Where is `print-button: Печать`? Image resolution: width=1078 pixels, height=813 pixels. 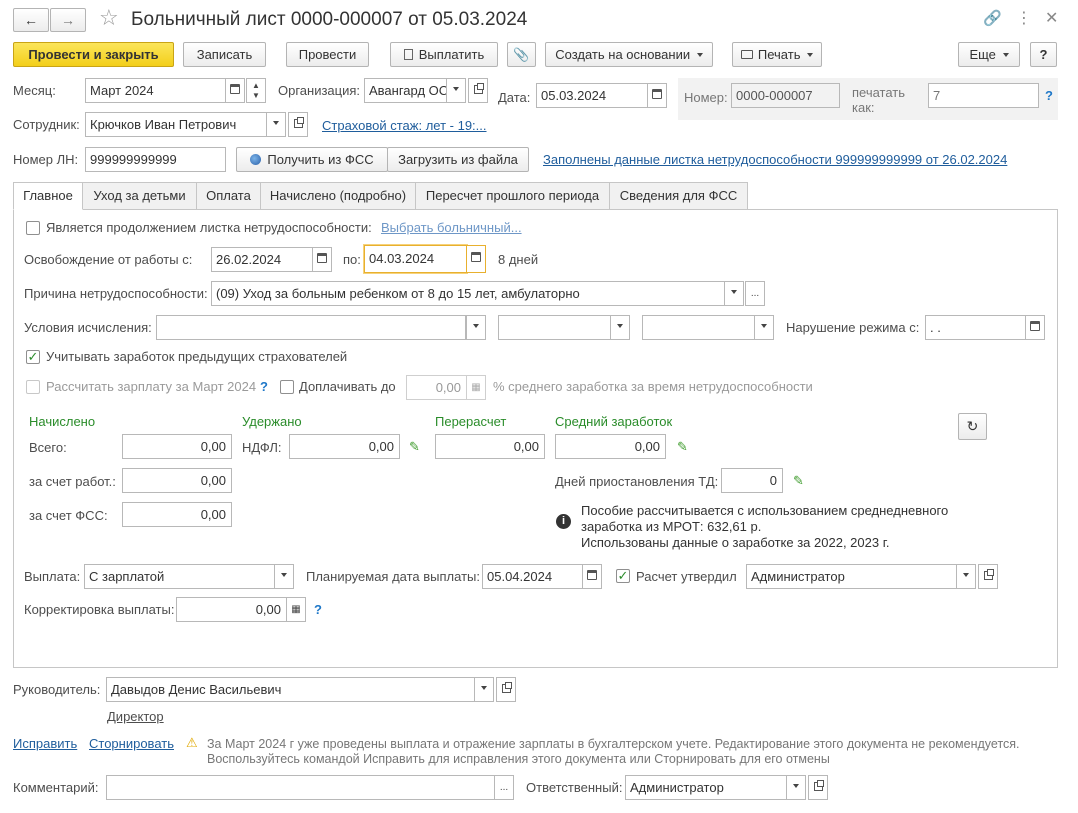
print-button: Печать is located at coordinates (777, 54).